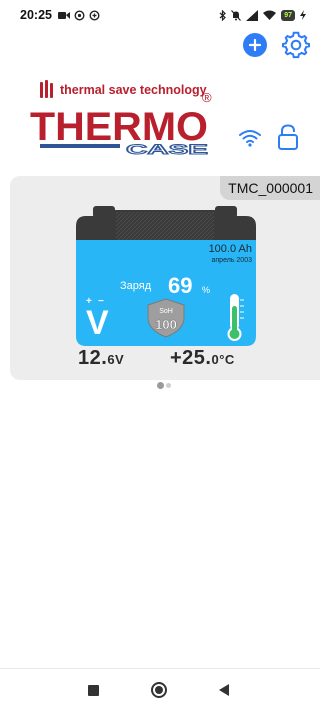 The height and width of the screenshot is (711, 320). I want to click on wifi-button, so click(250, 138).